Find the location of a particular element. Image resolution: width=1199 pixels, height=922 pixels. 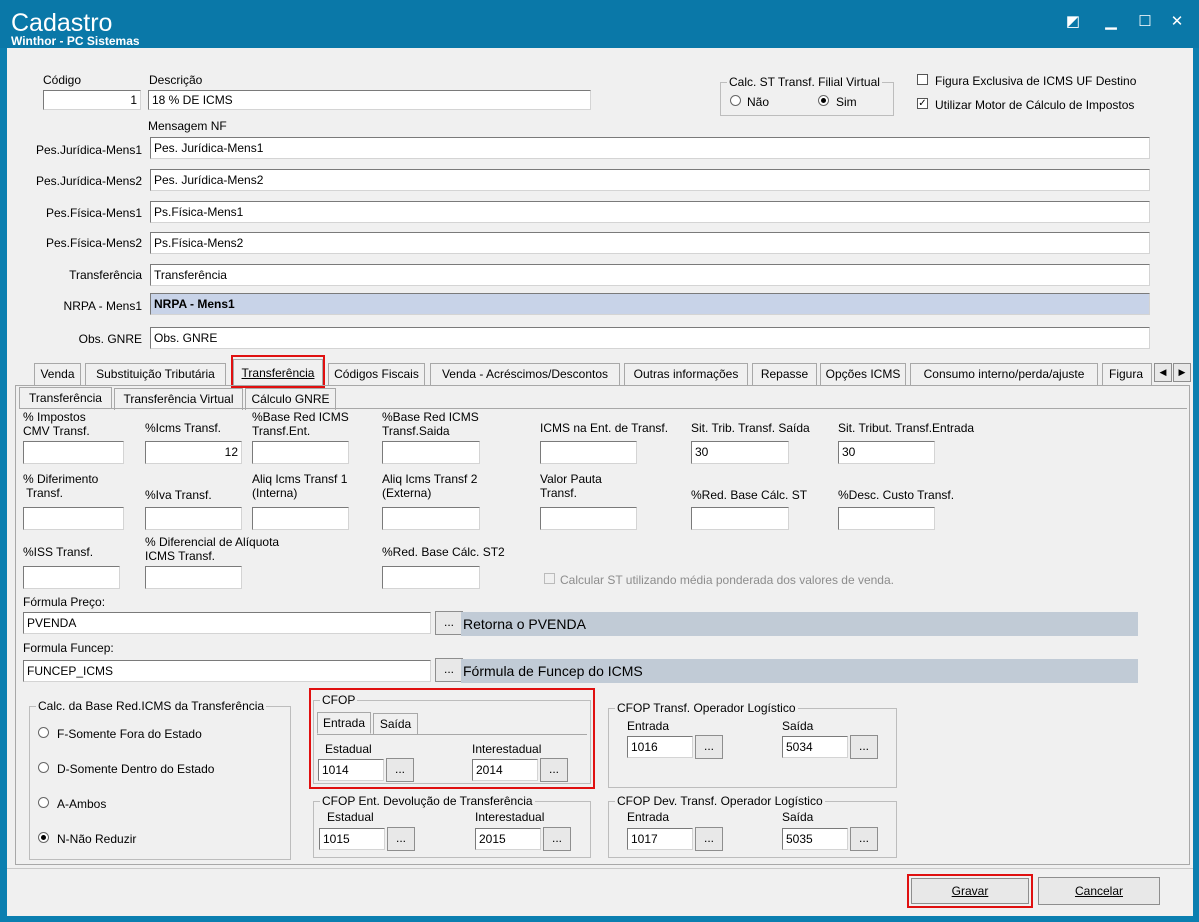

desc-custo-input is located at coordinates (886, 518).